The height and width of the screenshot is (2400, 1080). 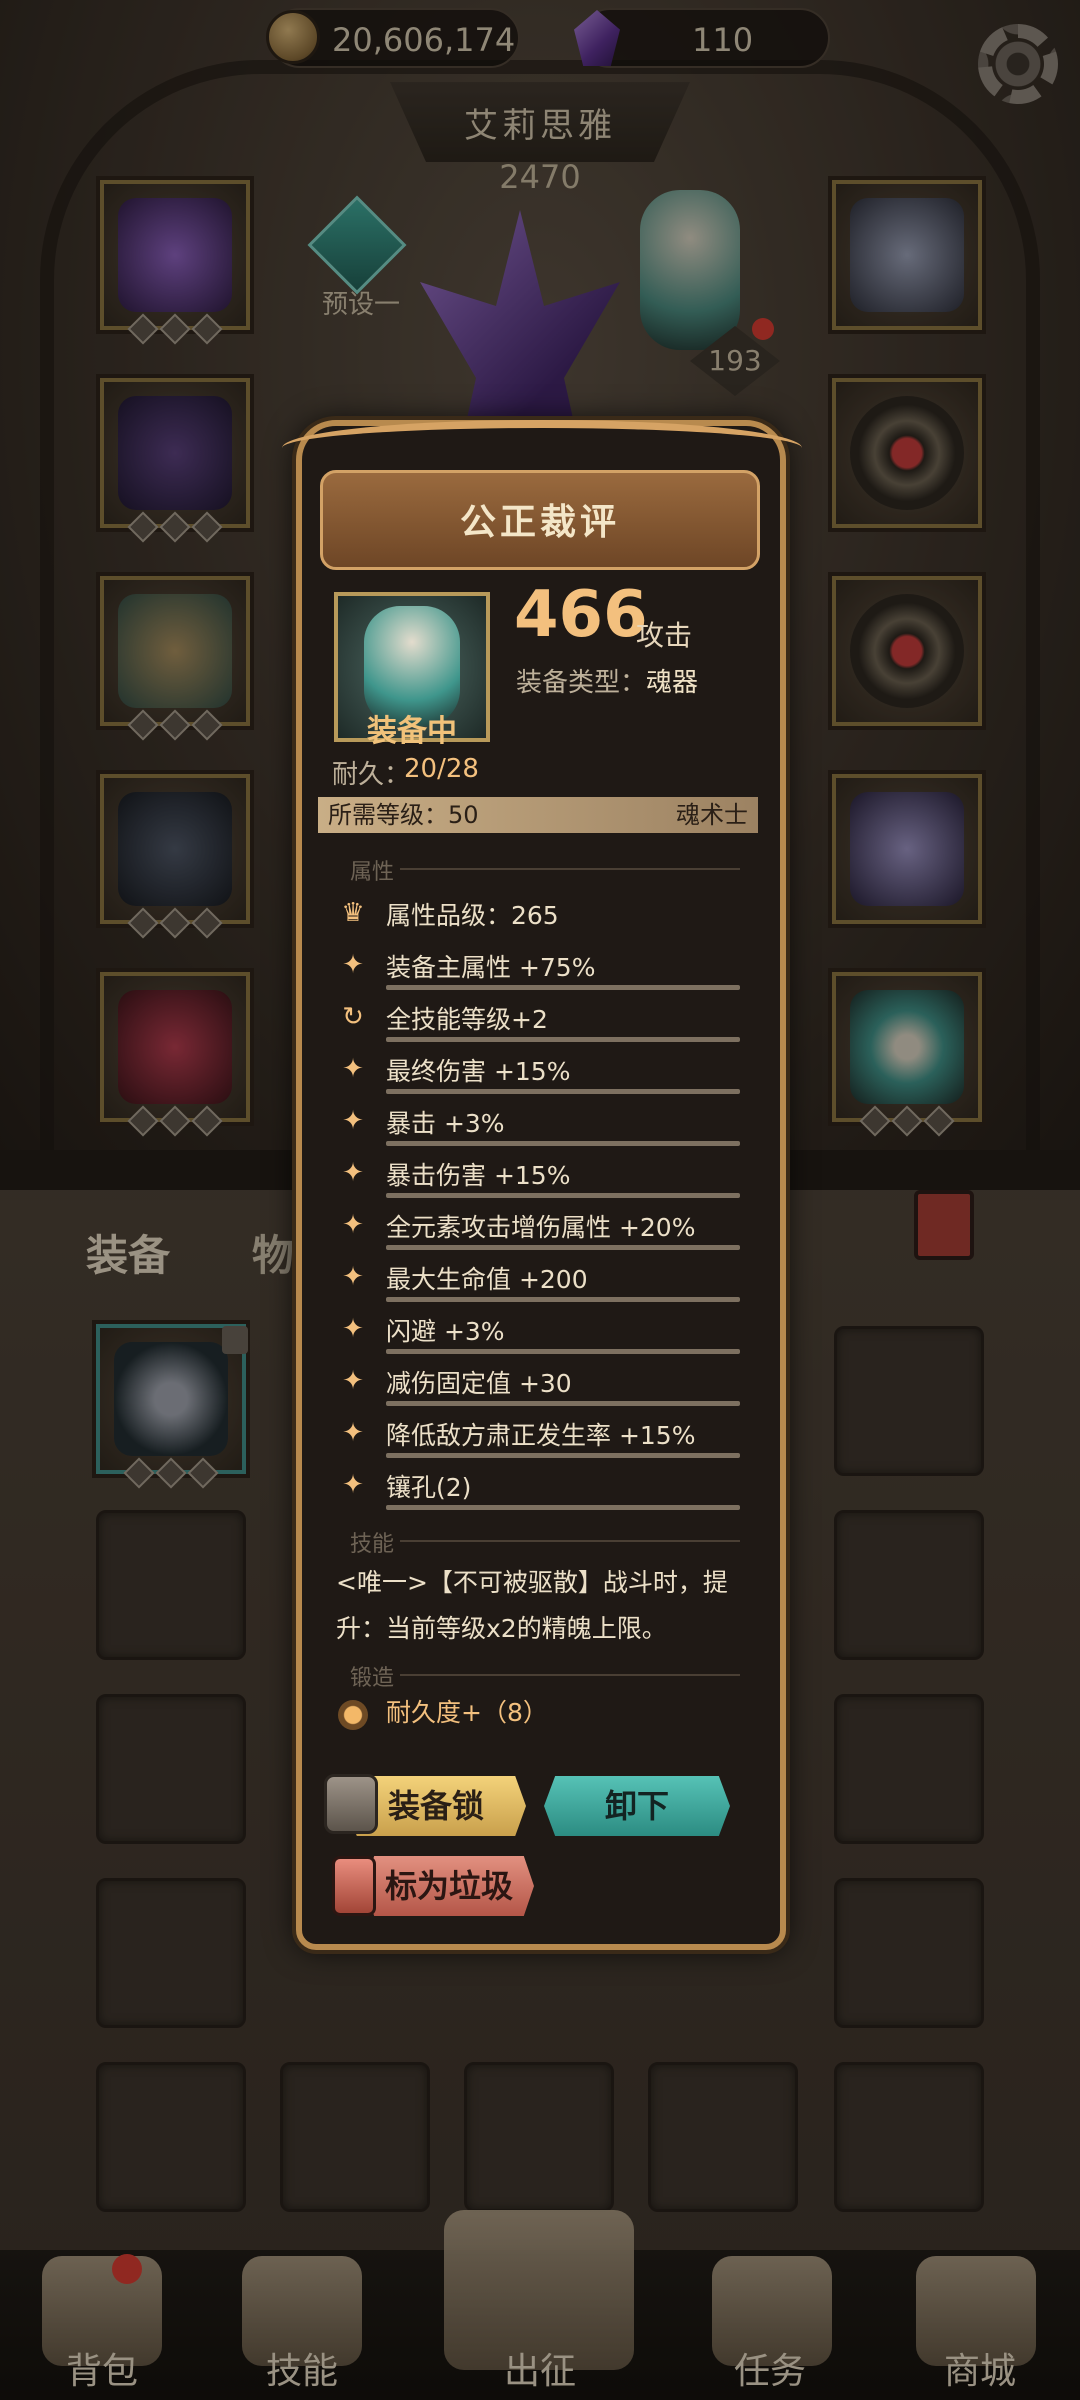 What do you see at coordinates (372, 872) in the screenshot?
I see `section-attributes: 属性` at bounding box center [372, 872].